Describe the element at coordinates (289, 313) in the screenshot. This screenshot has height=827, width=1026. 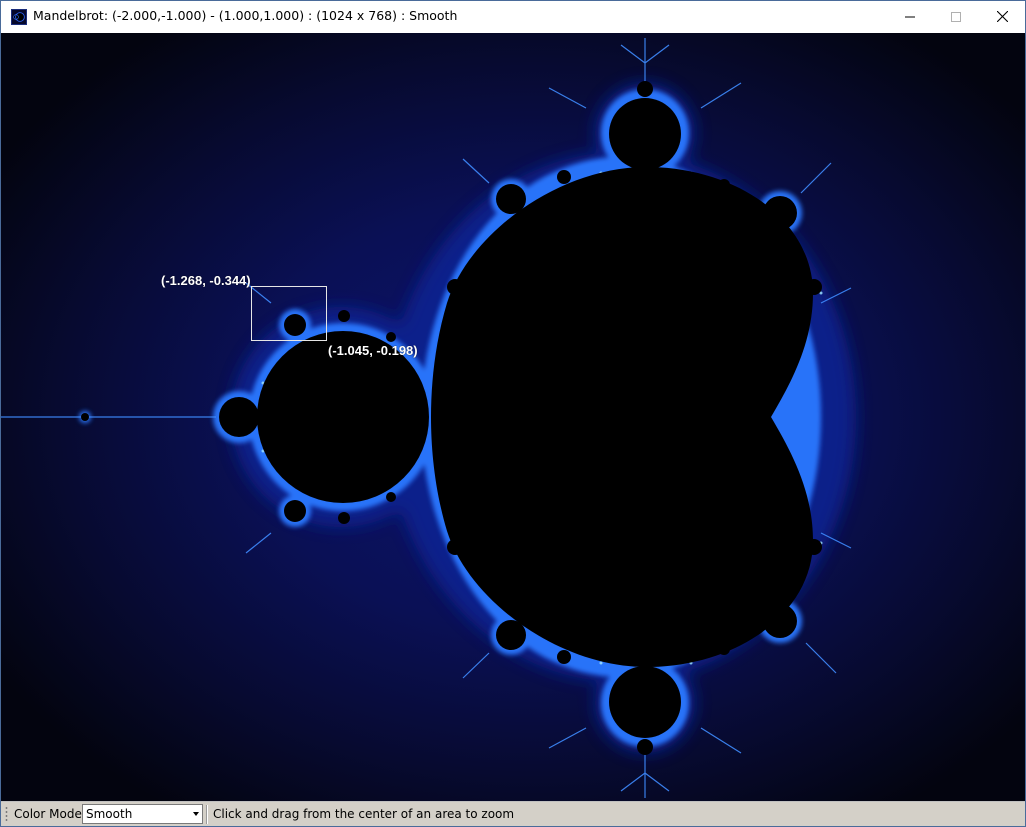
I see `zoom-selection-box` at that location.